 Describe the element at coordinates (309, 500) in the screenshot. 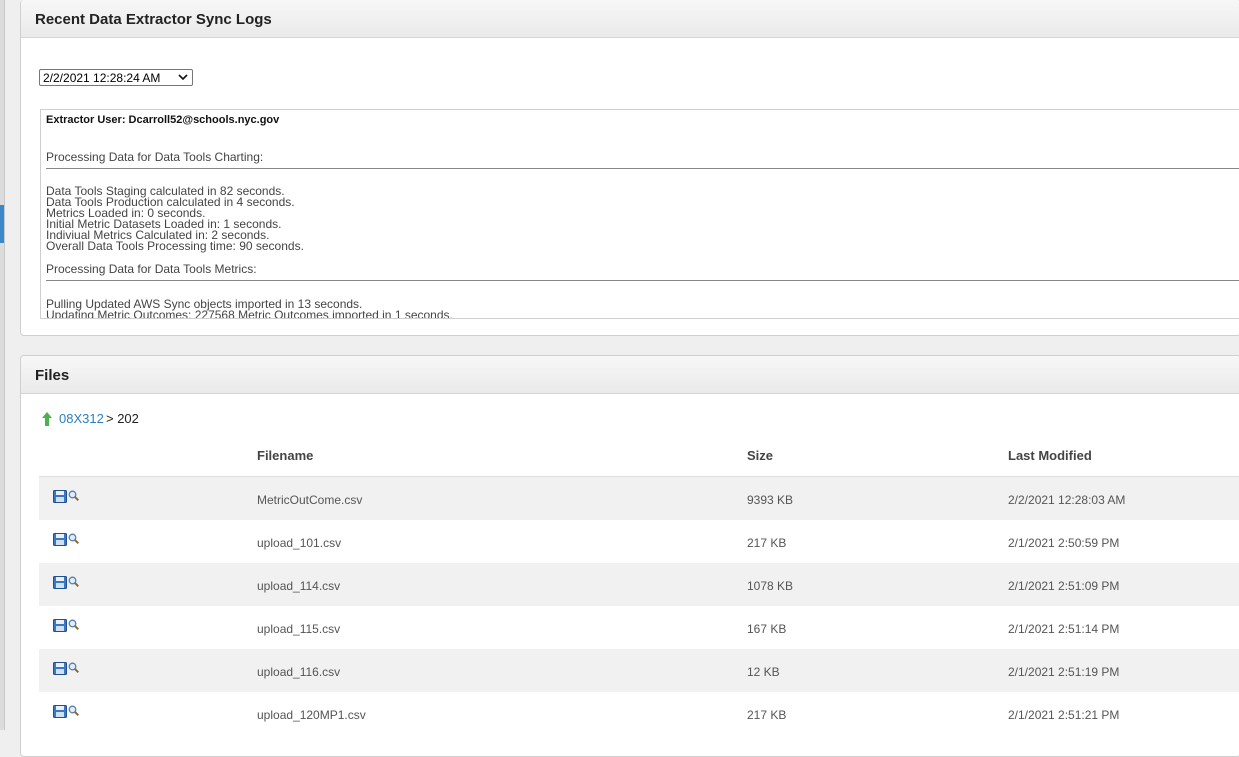

I see `file-name: MetricOutCome.csv` at that location.